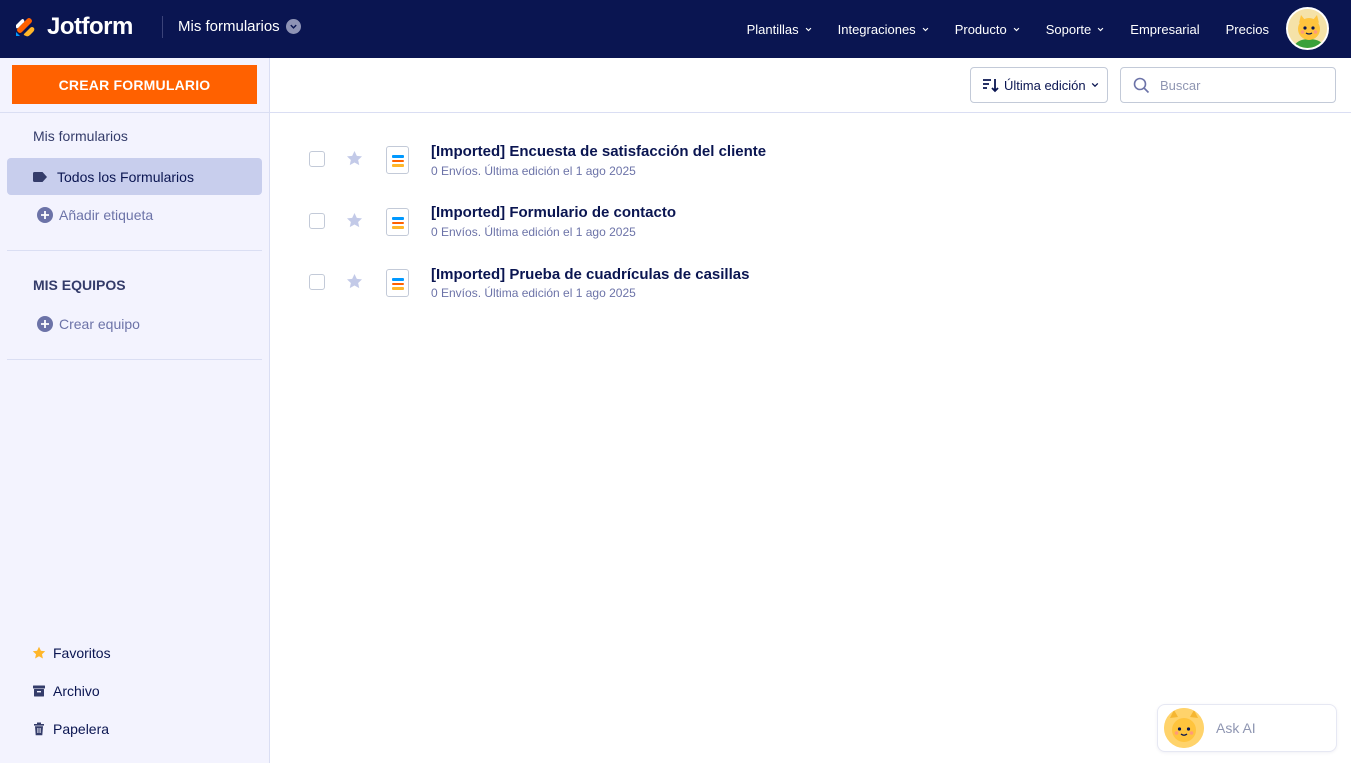  Describe the element at coordinates (1141, 85) in the screenshot. I see `search-icon` at that location.